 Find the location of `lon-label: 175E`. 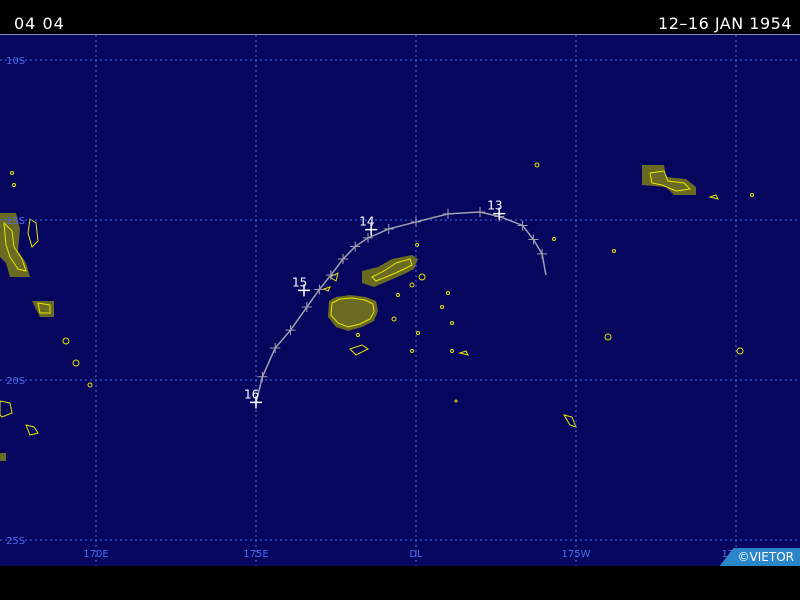

lon-label: 175E is located at coordinates (255, 554).